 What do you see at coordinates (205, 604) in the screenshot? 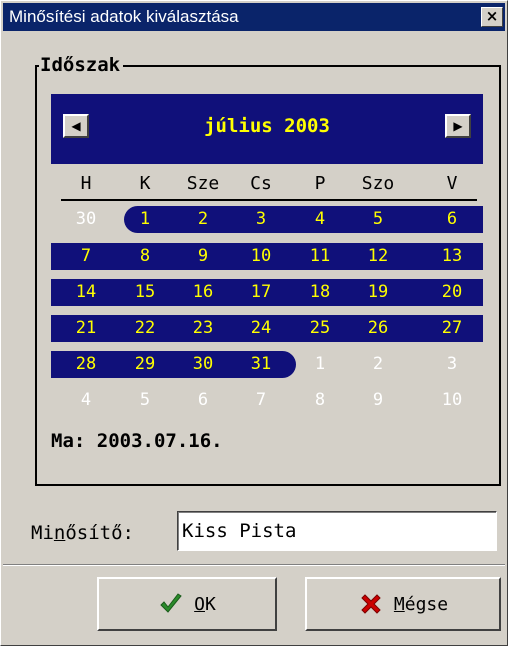
I see `ok-button-label: OK` at bounding box center [205, 604].